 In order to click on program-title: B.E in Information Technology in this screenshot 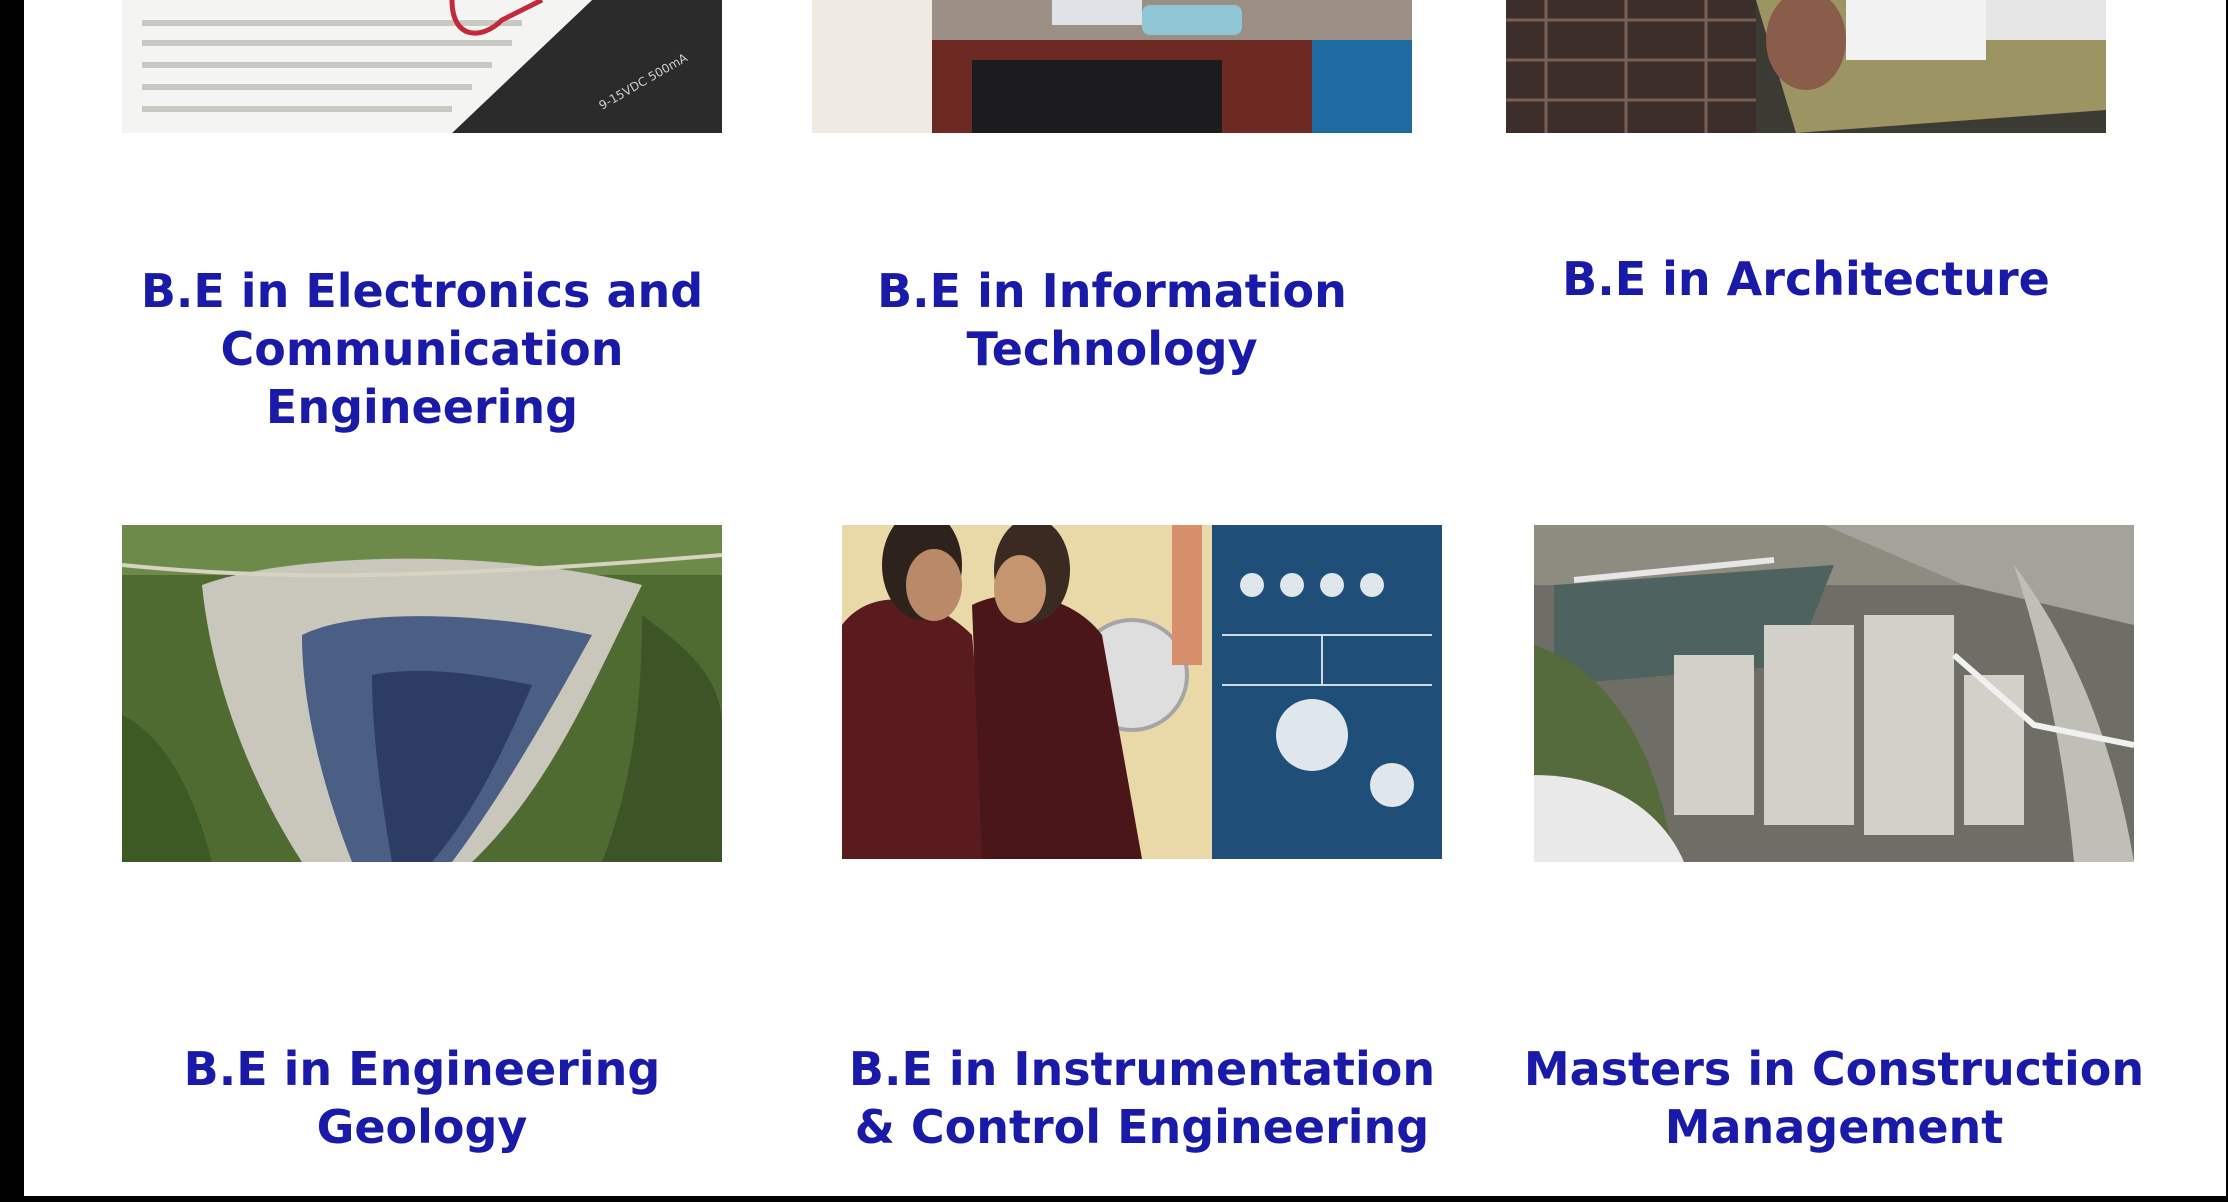, I will do `click(1112, 320)`.